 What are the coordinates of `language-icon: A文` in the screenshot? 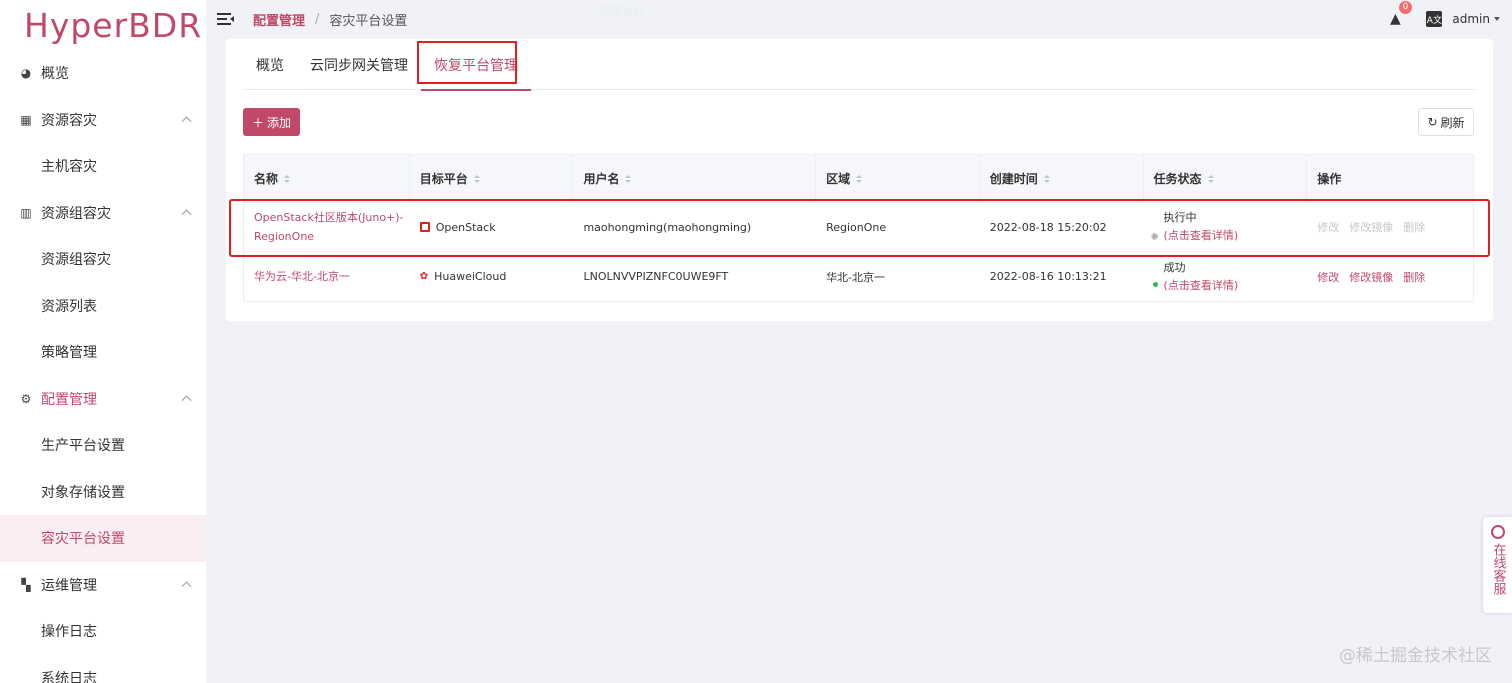 It's located at (1434, 19).